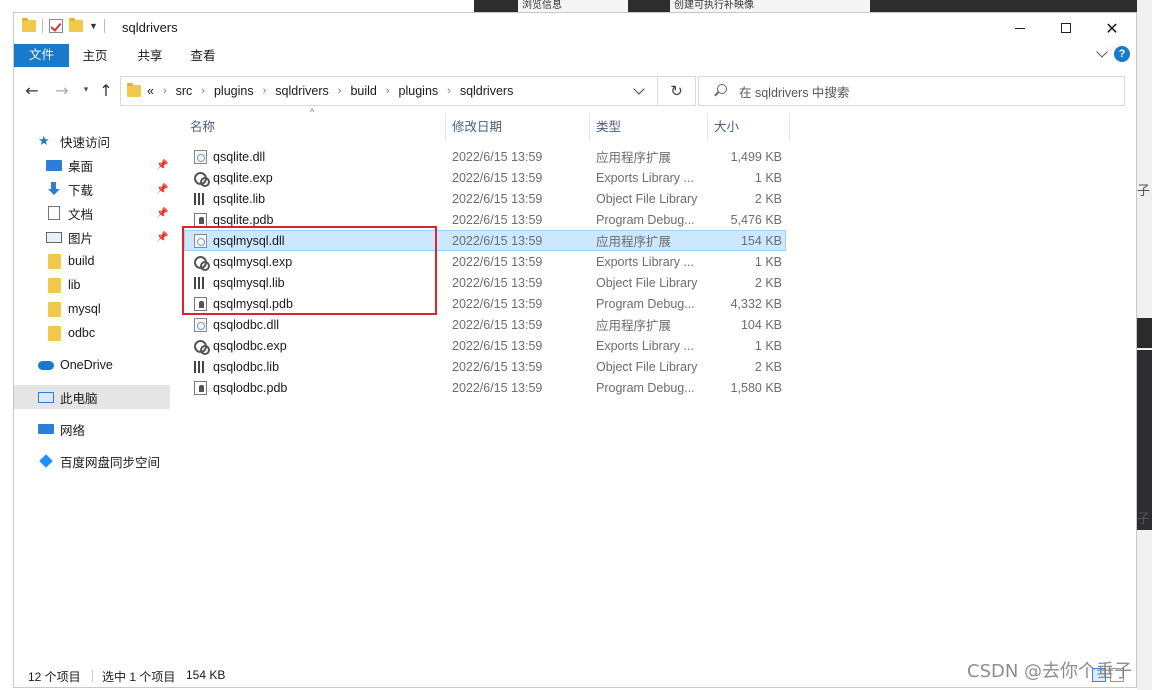  Describe the element at coordinates (794, 91) in the screenshot. I see `search-input: 在 sqldrivers 中搜索` at that location.